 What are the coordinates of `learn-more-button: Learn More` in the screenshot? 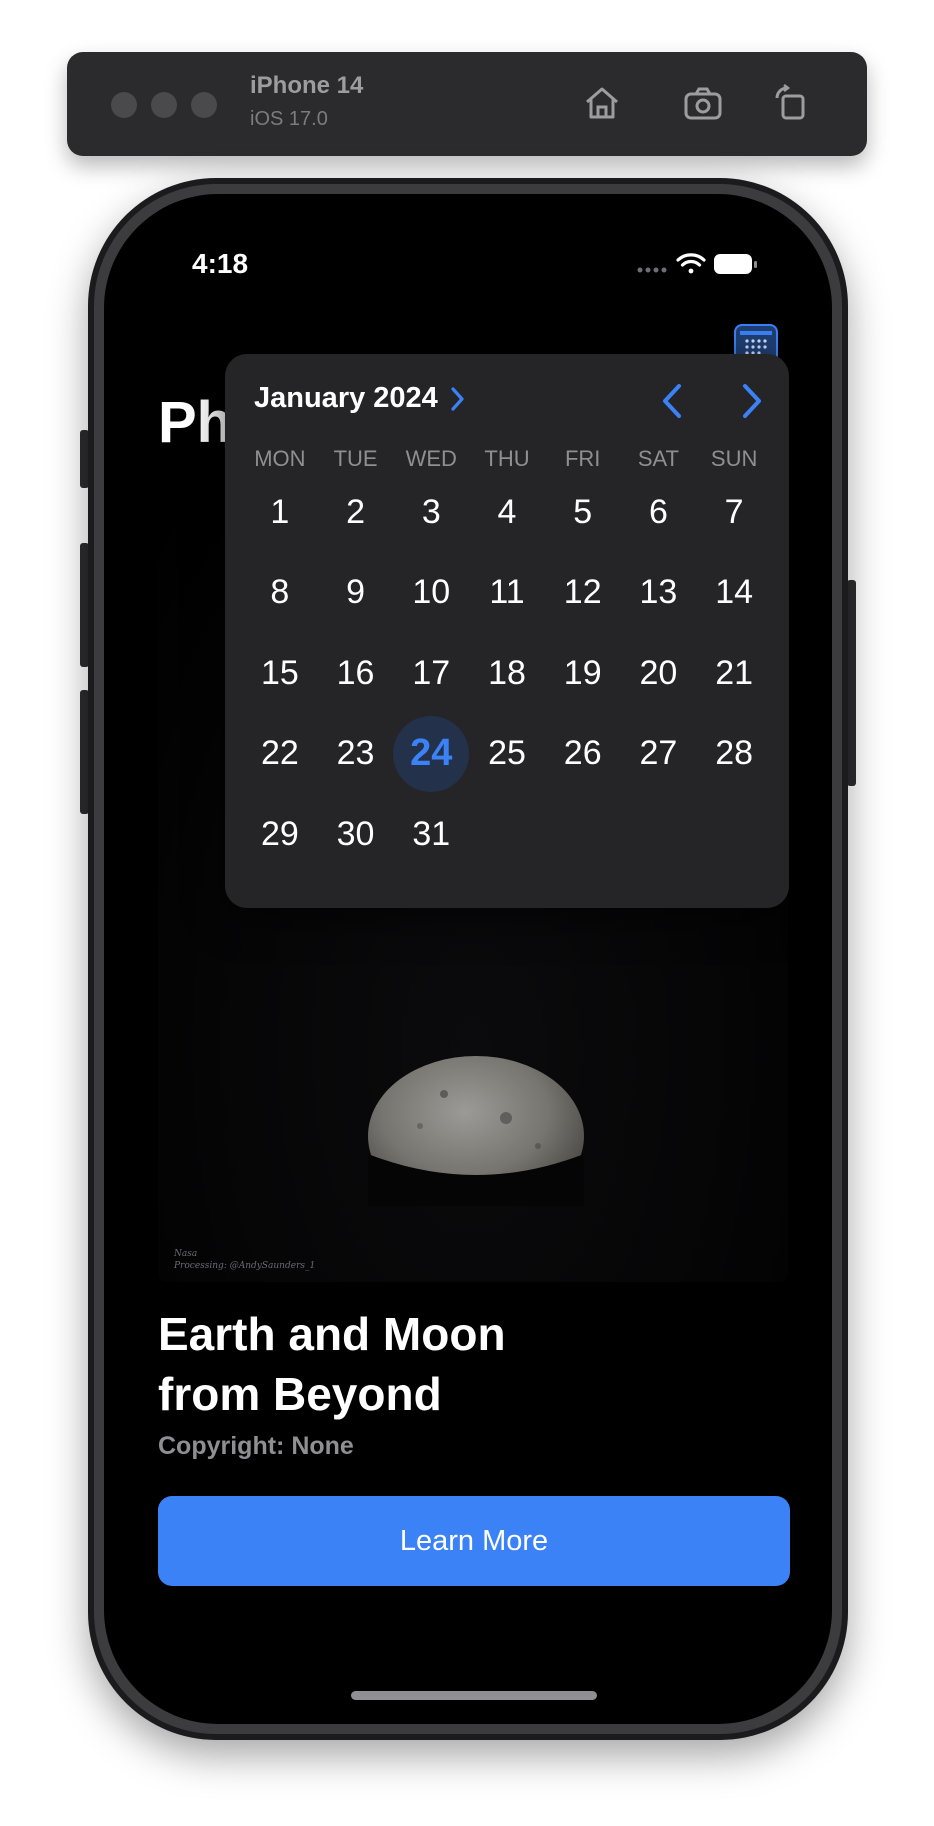 It's located at (474, 1541).